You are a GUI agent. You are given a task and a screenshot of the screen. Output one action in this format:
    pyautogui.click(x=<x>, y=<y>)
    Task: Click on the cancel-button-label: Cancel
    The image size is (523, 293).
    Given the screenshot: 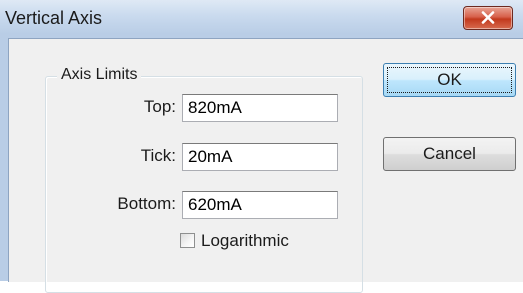 What is the action you would take?
    pyautogui.click(x=449, y=153)
    